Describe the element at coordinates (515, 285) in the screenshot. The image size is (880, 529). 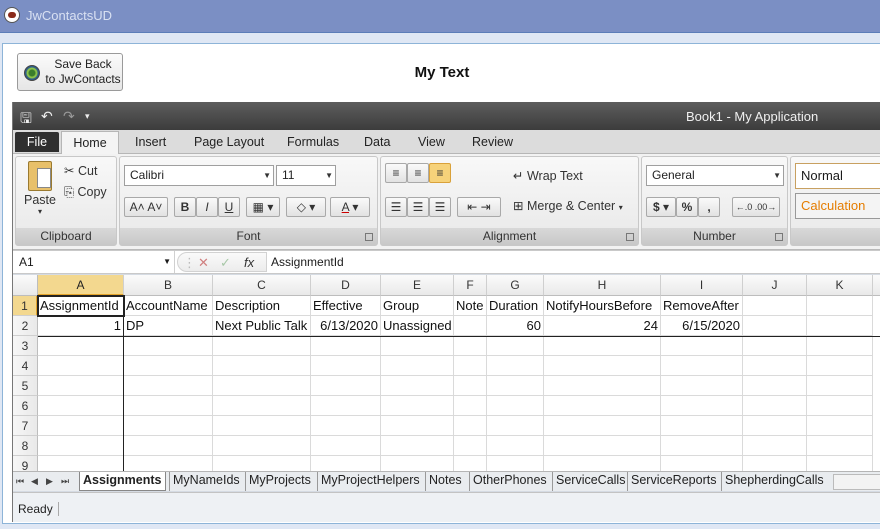
I see `column-header-g: G` at that location.